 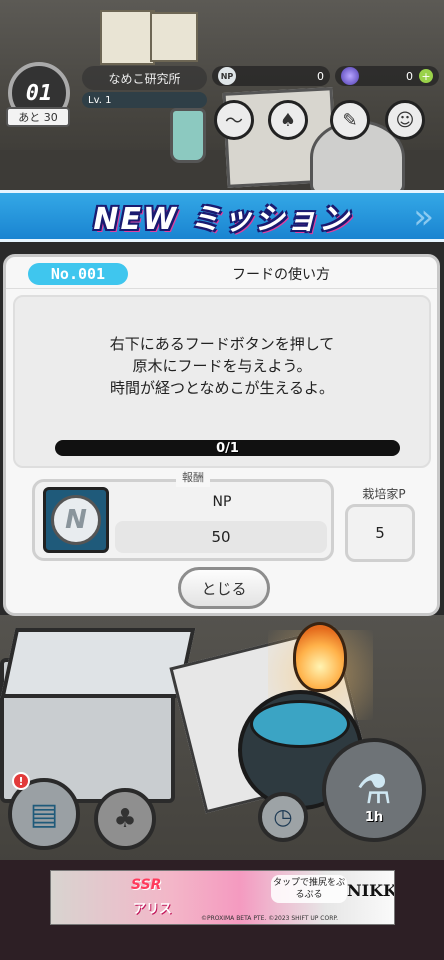 I want to click on heartbeat-button: 〜, so click(x=234, y=120).